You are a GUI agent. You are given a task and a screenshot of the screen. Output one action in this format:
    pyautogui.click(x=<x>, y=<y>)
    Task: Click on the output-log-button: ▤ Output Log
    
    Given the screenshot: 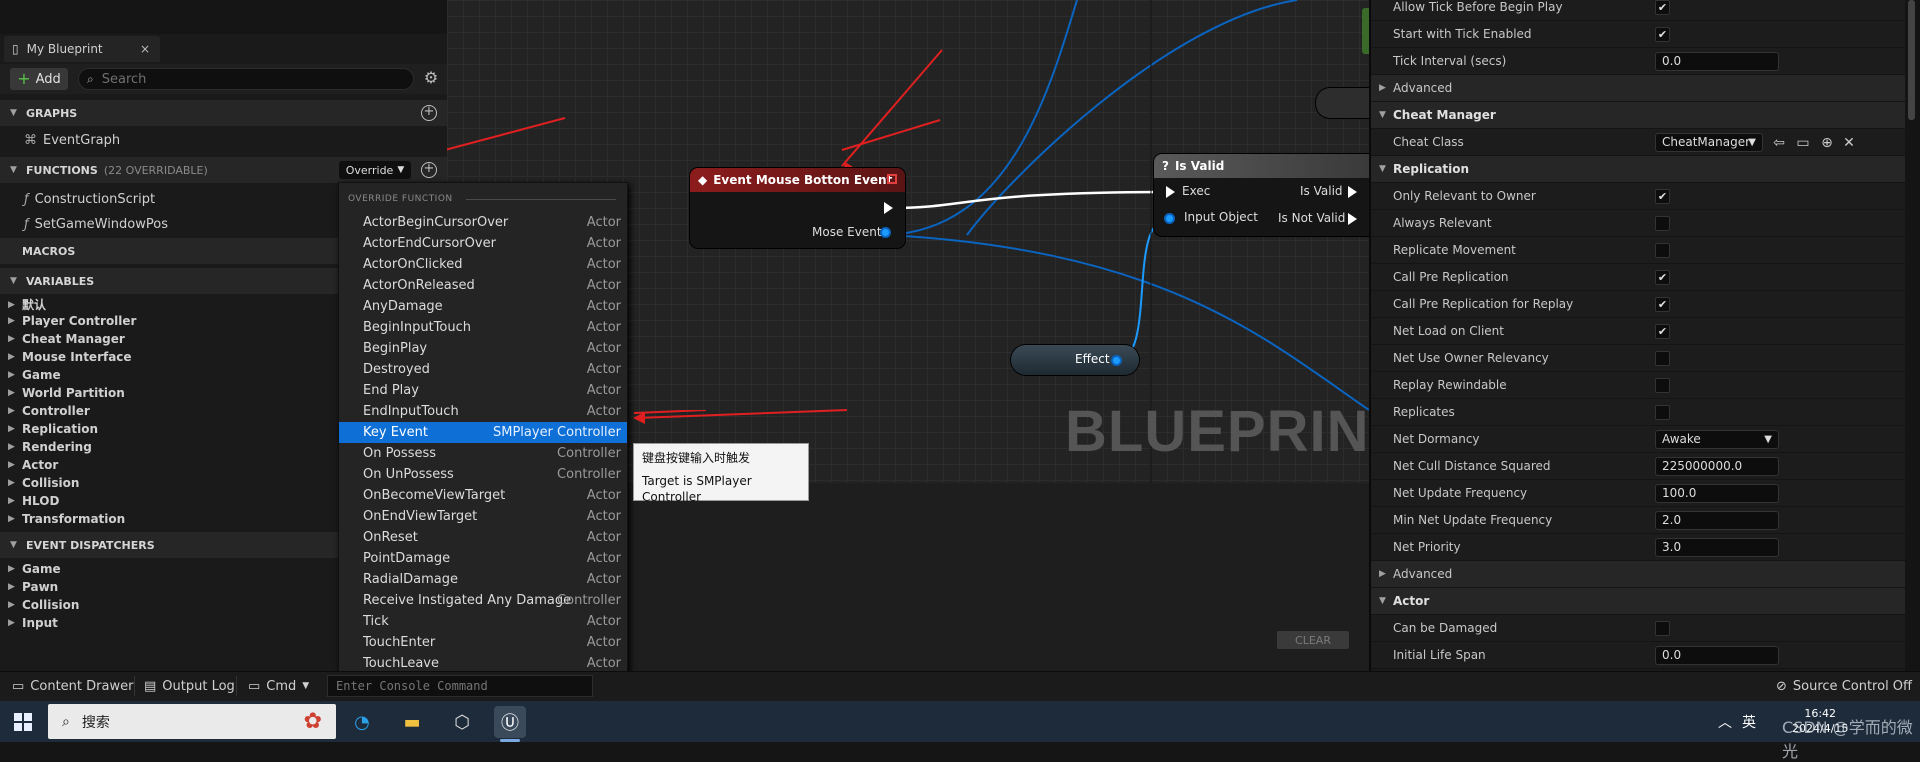 What is the action you would take?
    pyautogui.click(x=189, y=686)
    